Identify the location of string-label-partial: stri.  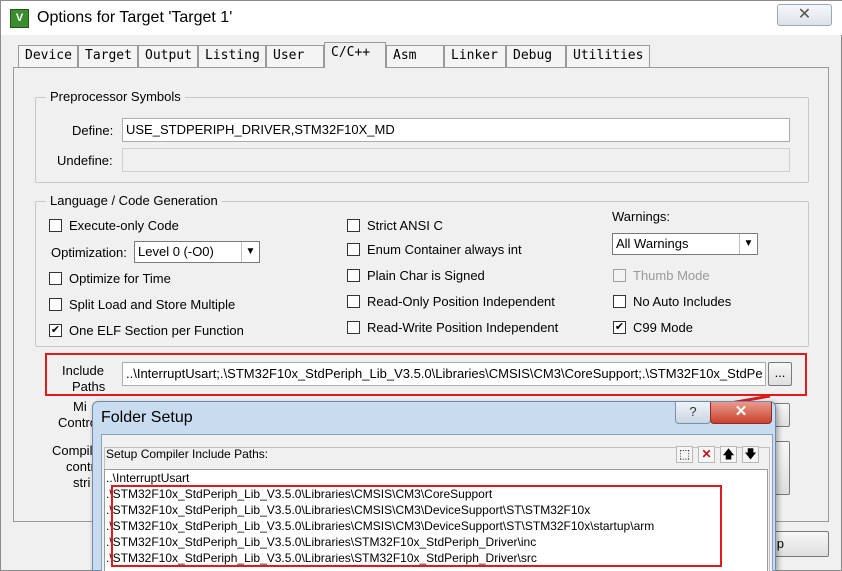
(82, 482).